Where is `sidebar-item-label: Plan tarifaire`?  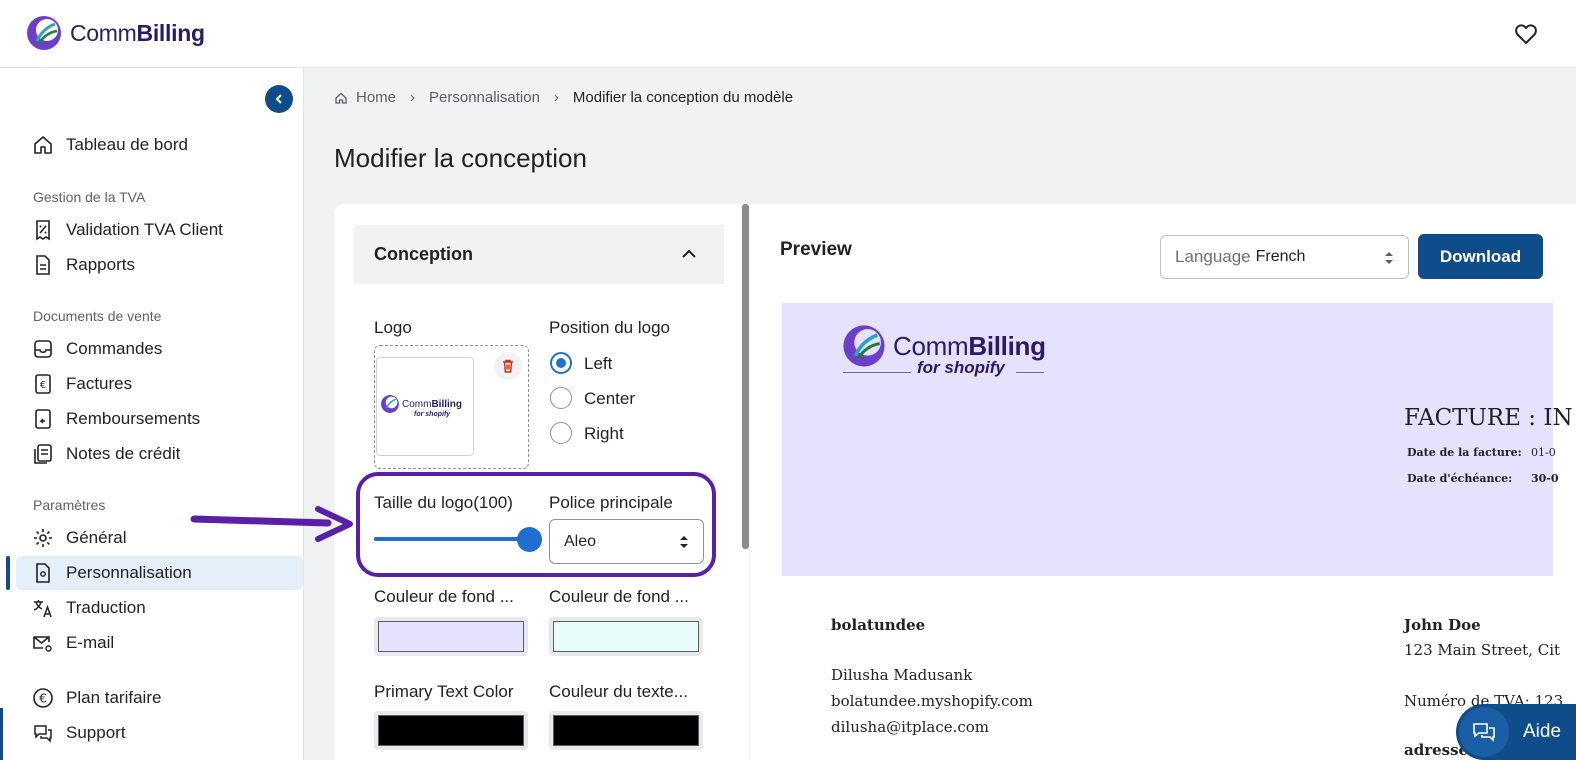
sidebar-item-label: Plan tarifaire is located at coordinates (114, 697).